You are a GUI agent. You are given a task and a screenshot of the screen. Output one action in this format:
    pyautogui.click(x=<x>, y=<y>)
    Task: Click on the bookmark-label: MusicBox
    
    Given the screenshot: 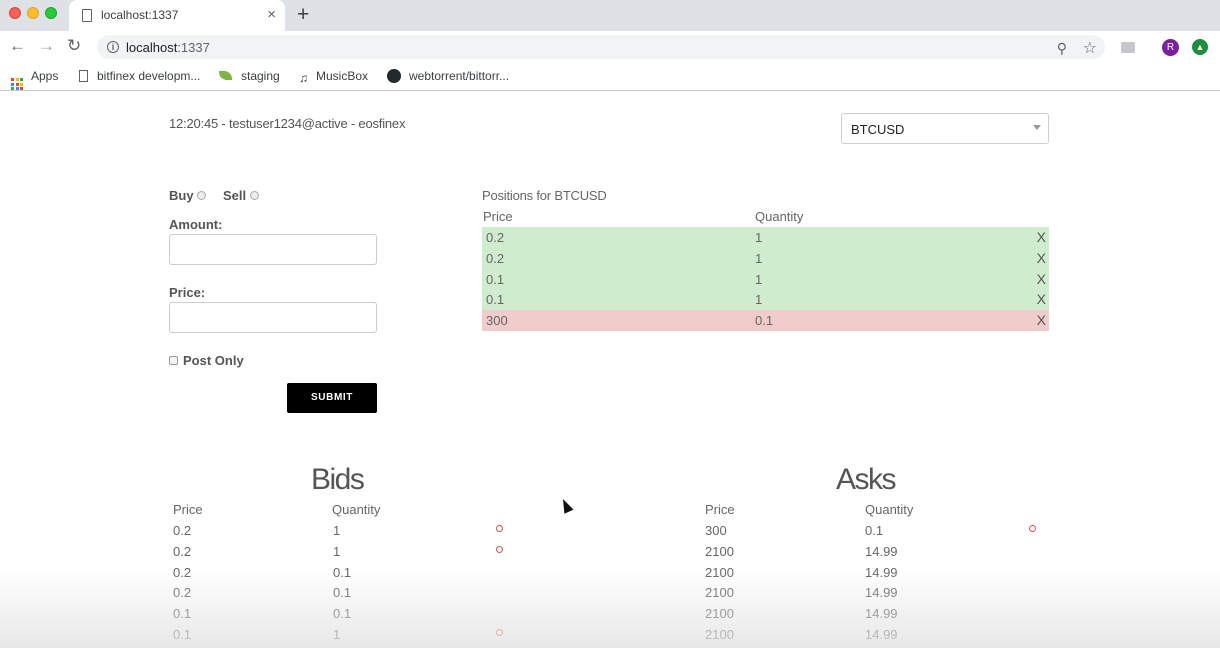 What is the action you would take?
    pyautogui.click(x=342, y=76)
    